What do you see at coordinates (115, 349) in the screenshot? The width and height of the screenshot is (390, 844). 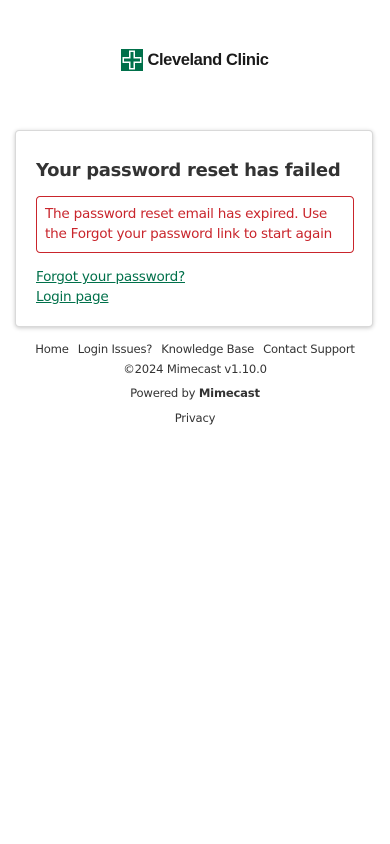 I see `footer-login-issues-link: Login Issues?` at bounding box center [115, 349].